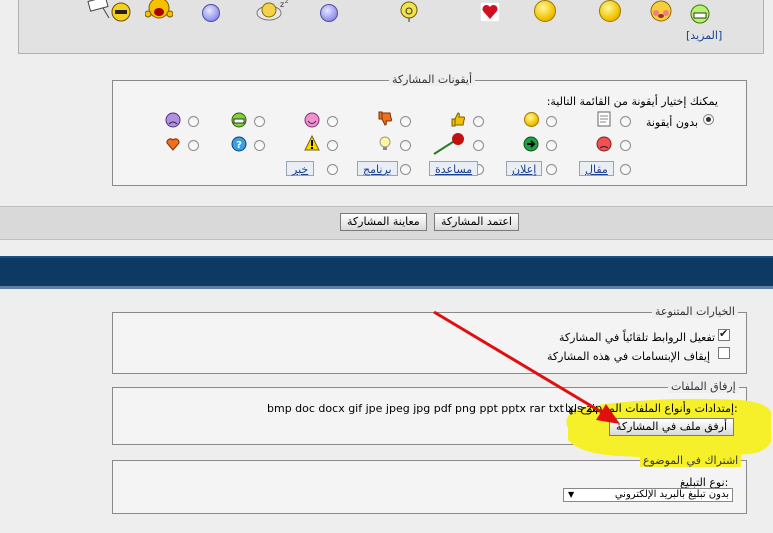 This screenshot has height=533, width=773. I want to click on icon-radio-question, so click(259, 145).